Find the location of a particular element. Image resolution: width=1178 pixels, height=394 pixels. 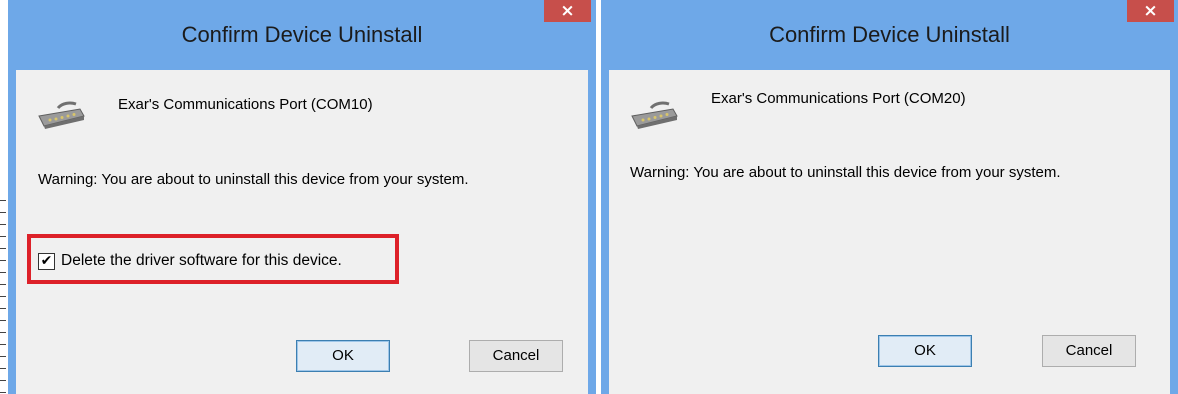

background-ruler-ticks is located at coordinates (3, 297).